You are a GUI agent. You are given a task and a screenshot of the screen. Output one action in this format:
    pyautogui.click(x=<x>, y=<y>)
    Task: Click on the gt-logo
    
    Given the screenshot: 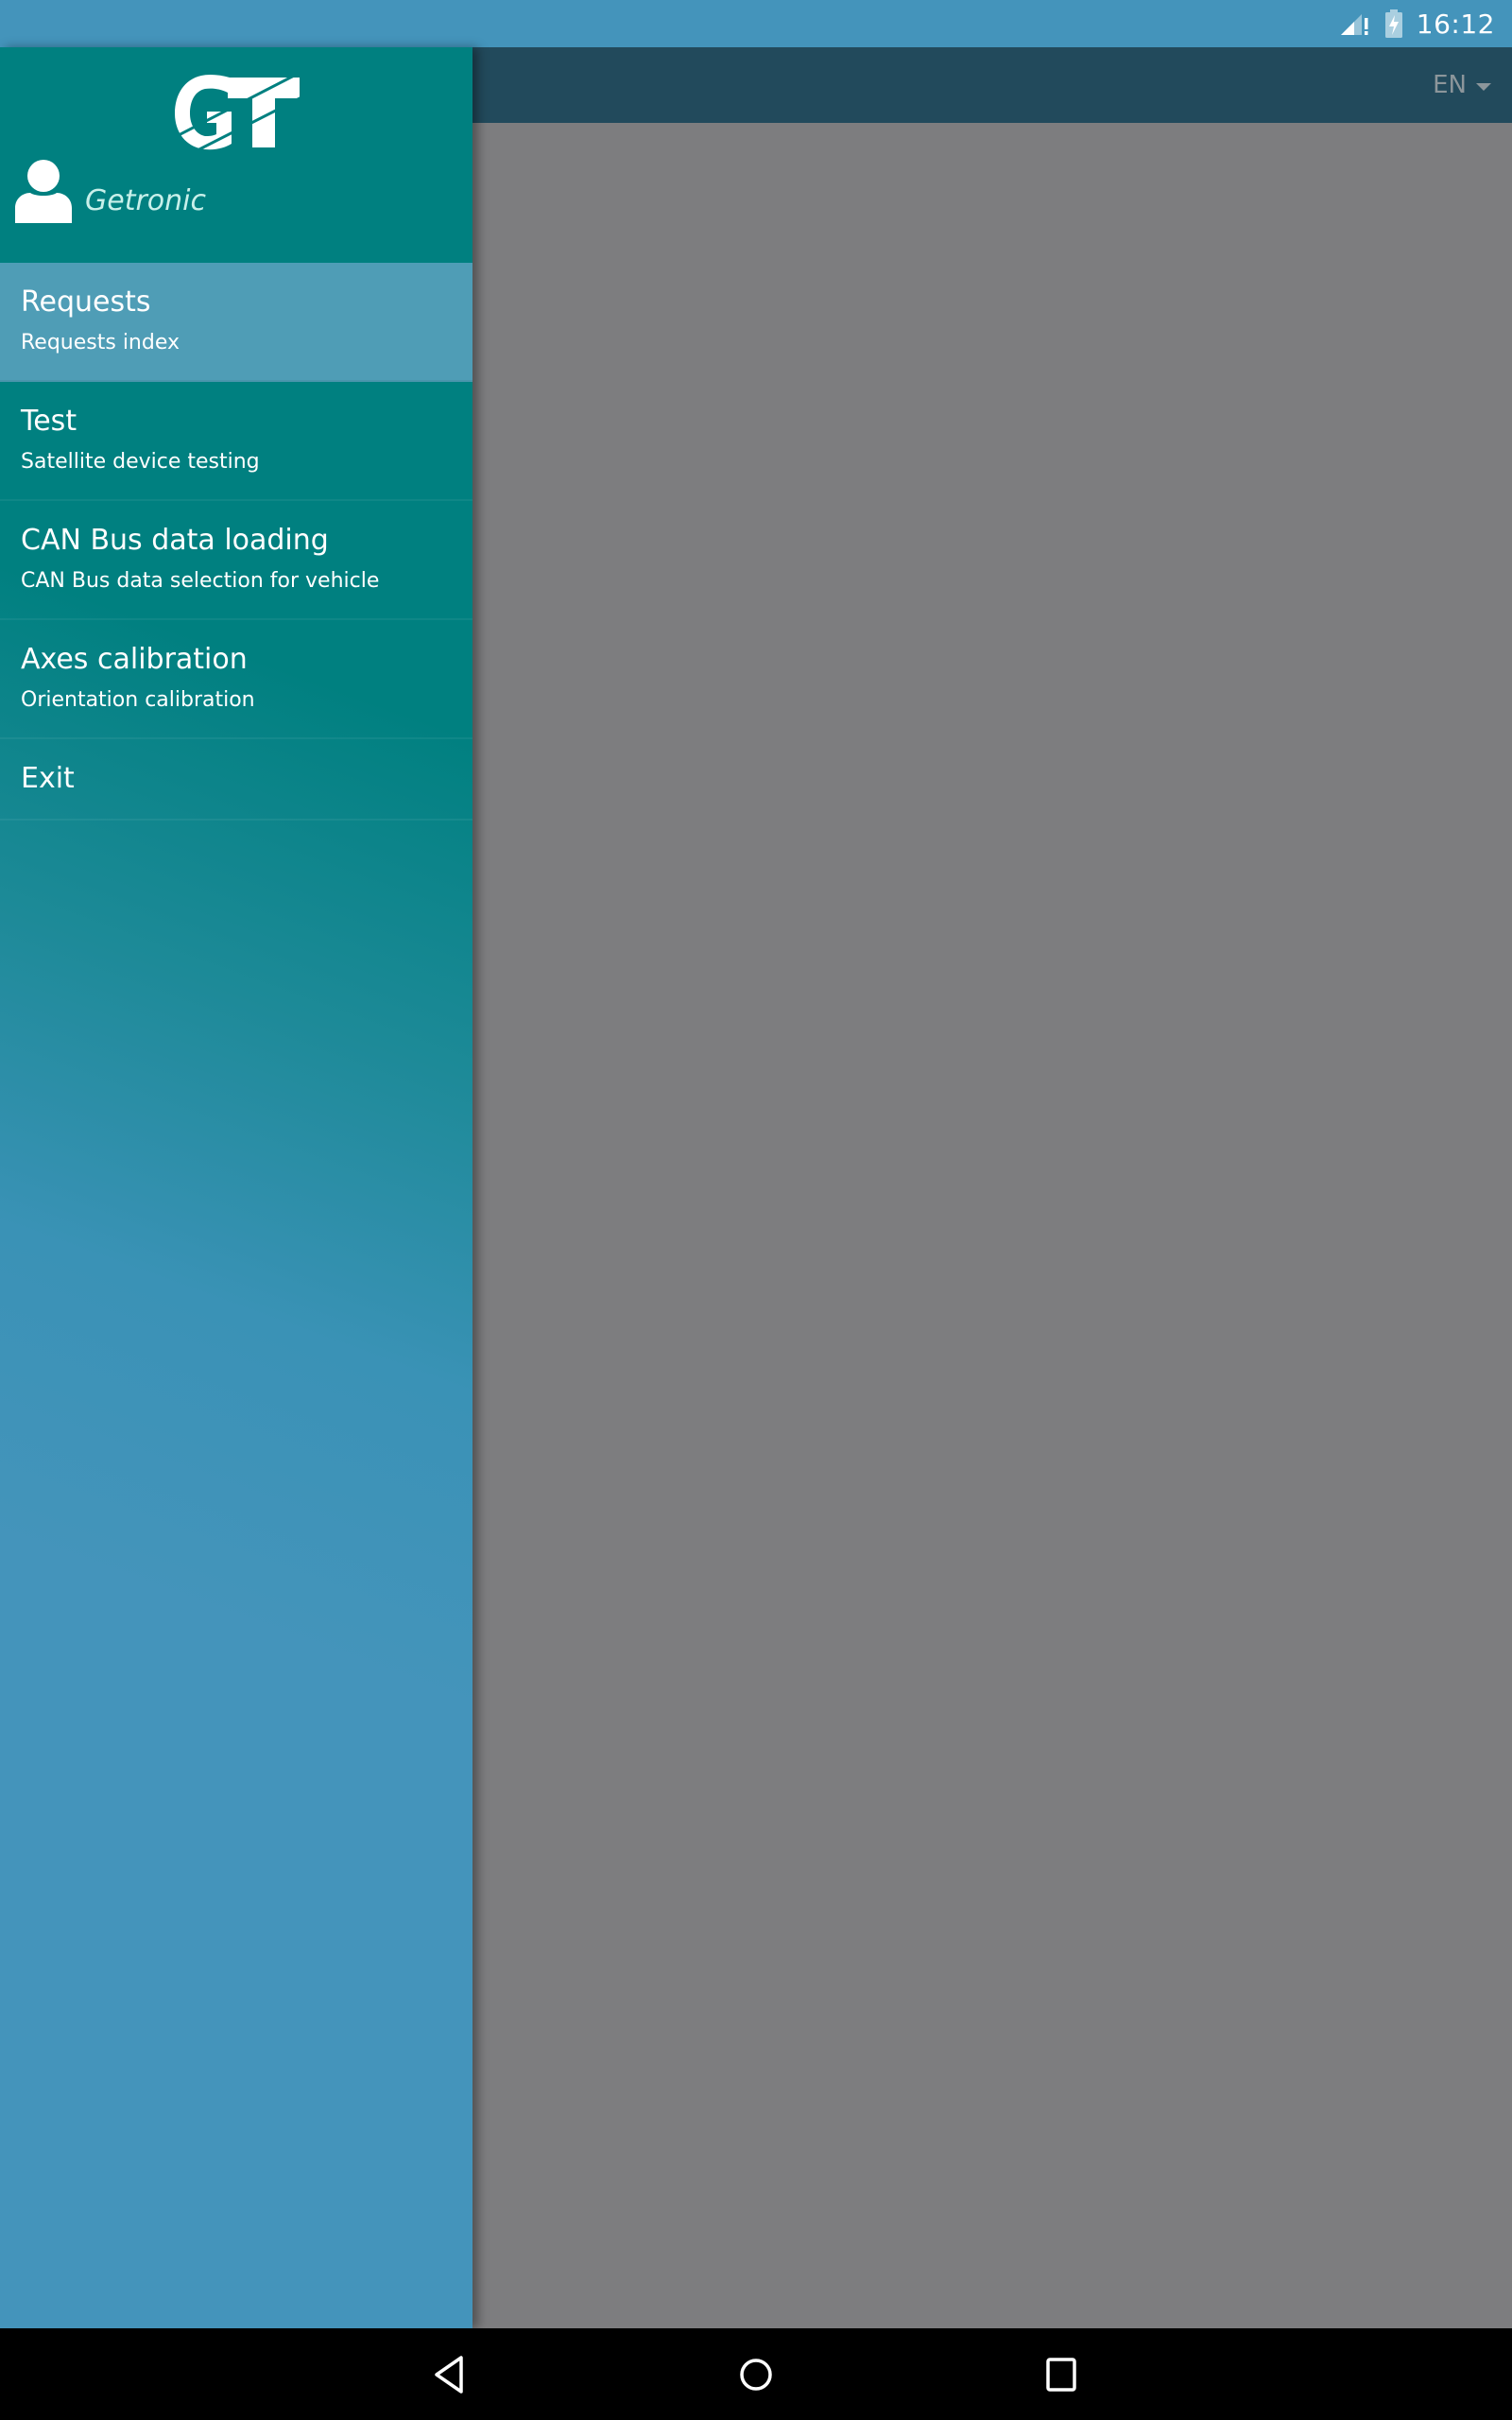 What is the action you would take?
    pyautogui.click(x=237, y=112)
    